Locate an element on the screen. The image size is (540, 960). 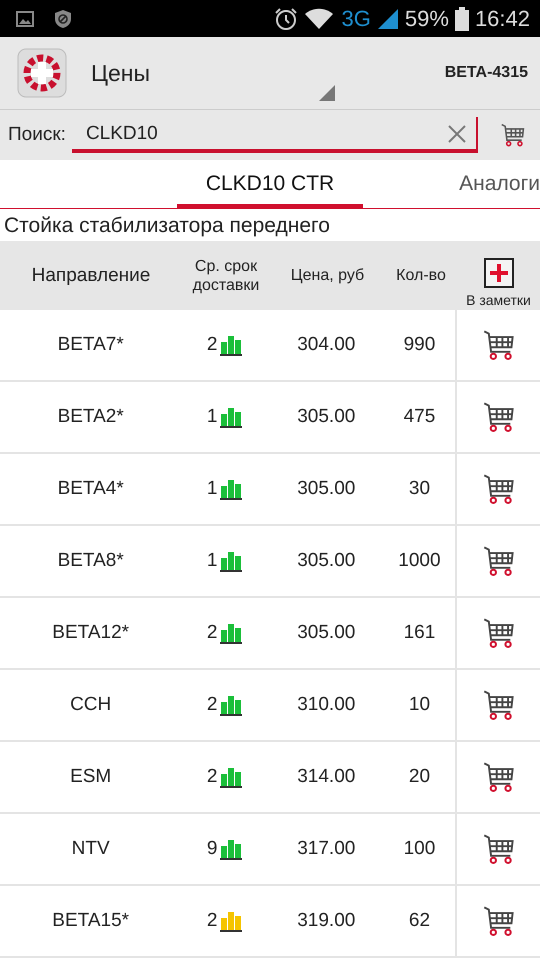
table-cell-text: 30 is located at coordinates (420, 489).